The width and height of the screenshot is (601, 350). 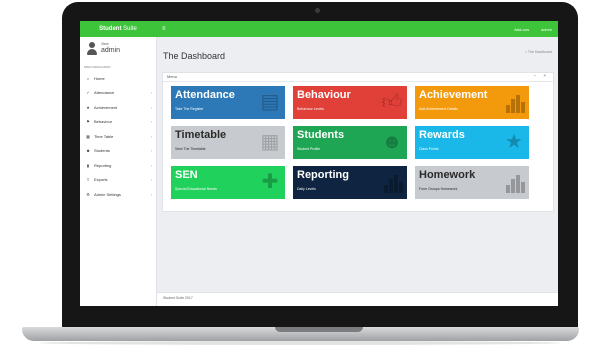 I want to click on avatar, so click(x=91, y=49).